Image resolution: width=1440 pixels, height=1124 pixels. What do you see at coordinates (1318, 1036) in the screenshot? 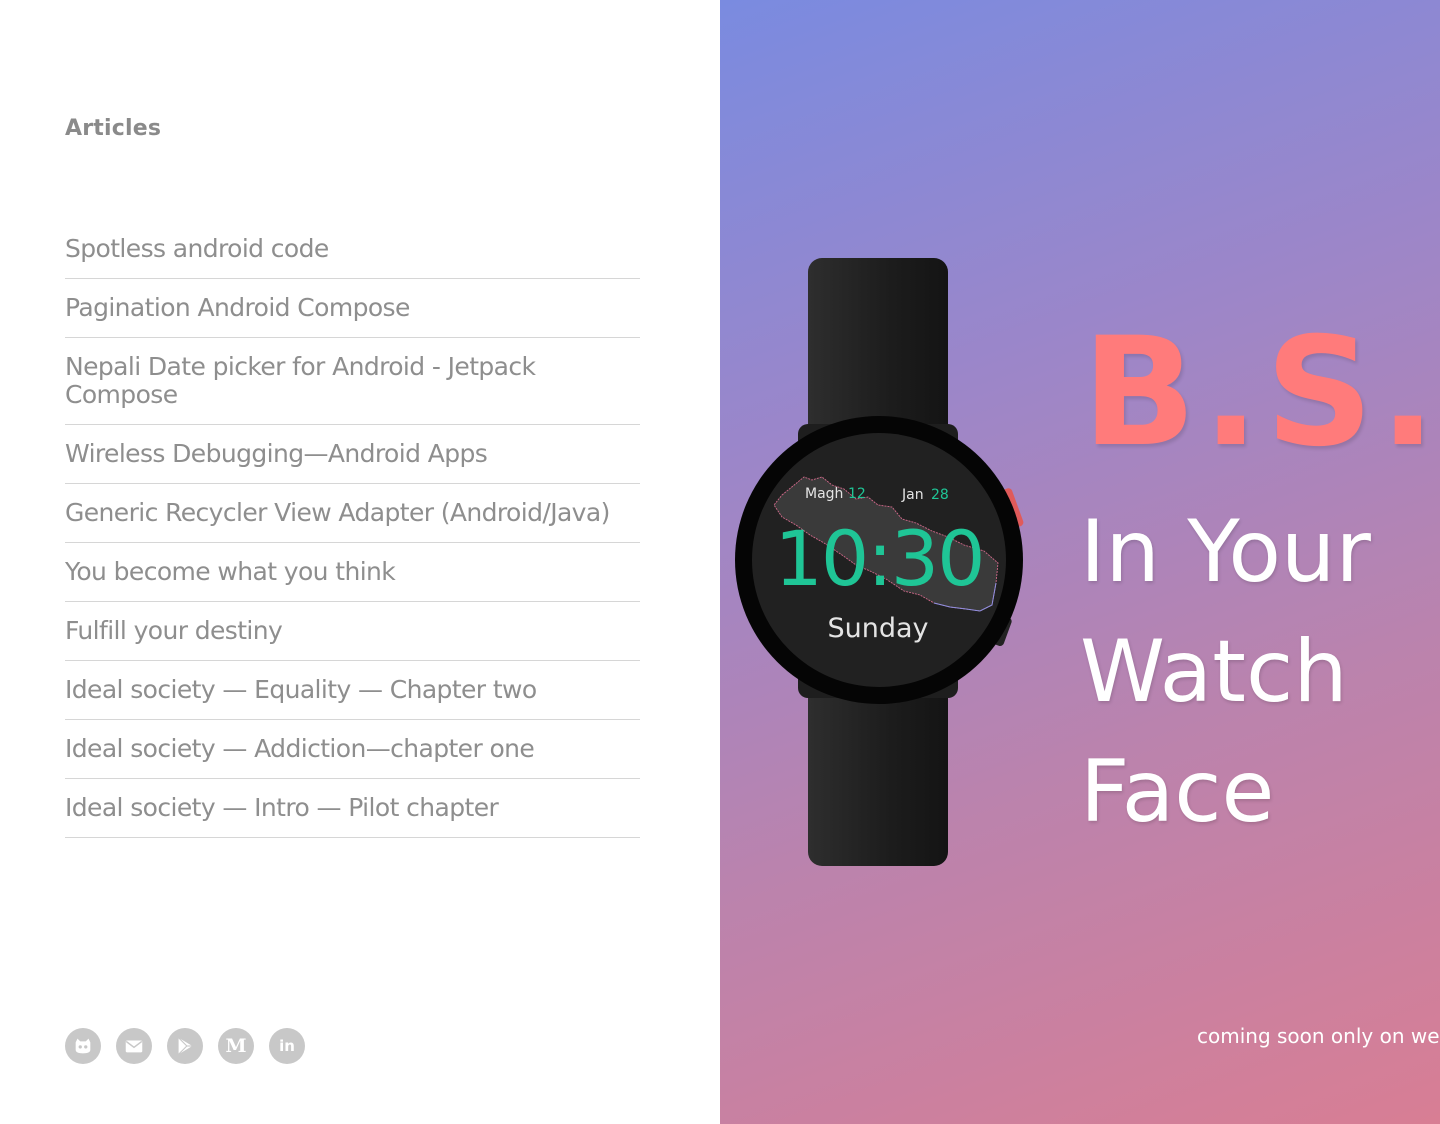
I see `coming-soon-text: coming soon only on wear` at bounding box center [1318, 1036].